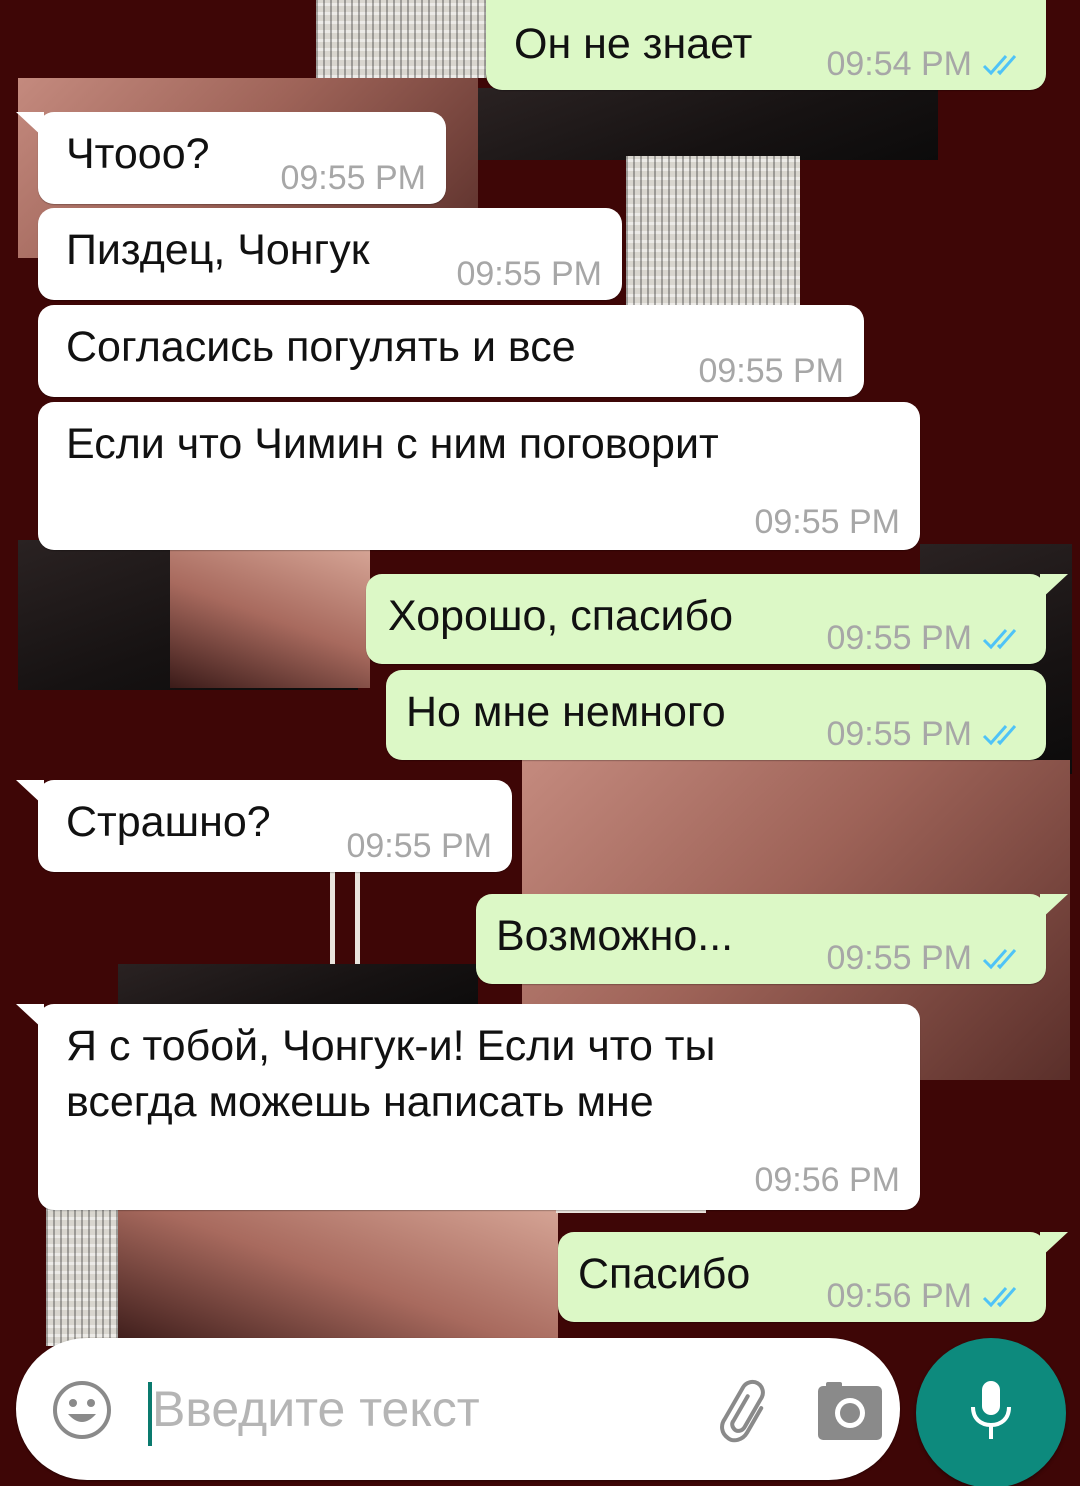 This screenshot has width=1080, height=1486. I want to click on message-bubble-incoming: Согласись погулять и все 09:55 PM, so click(451, 351).